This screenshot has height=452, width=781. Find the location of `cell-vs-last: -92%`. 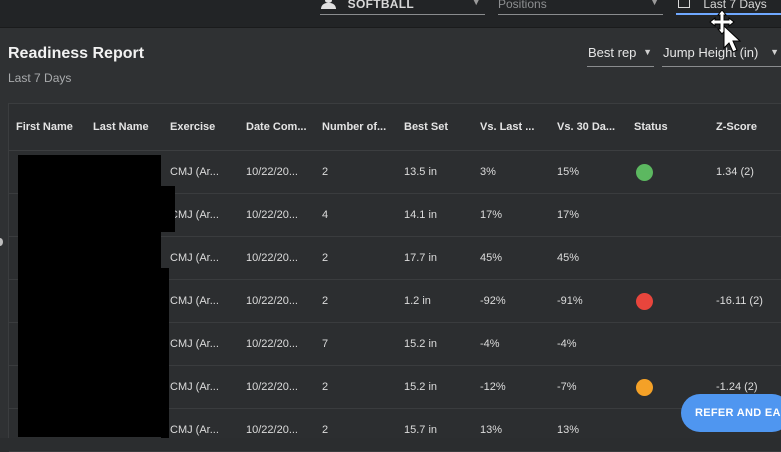

cell-vs-last: -92% is located at coordinates (493, 301).